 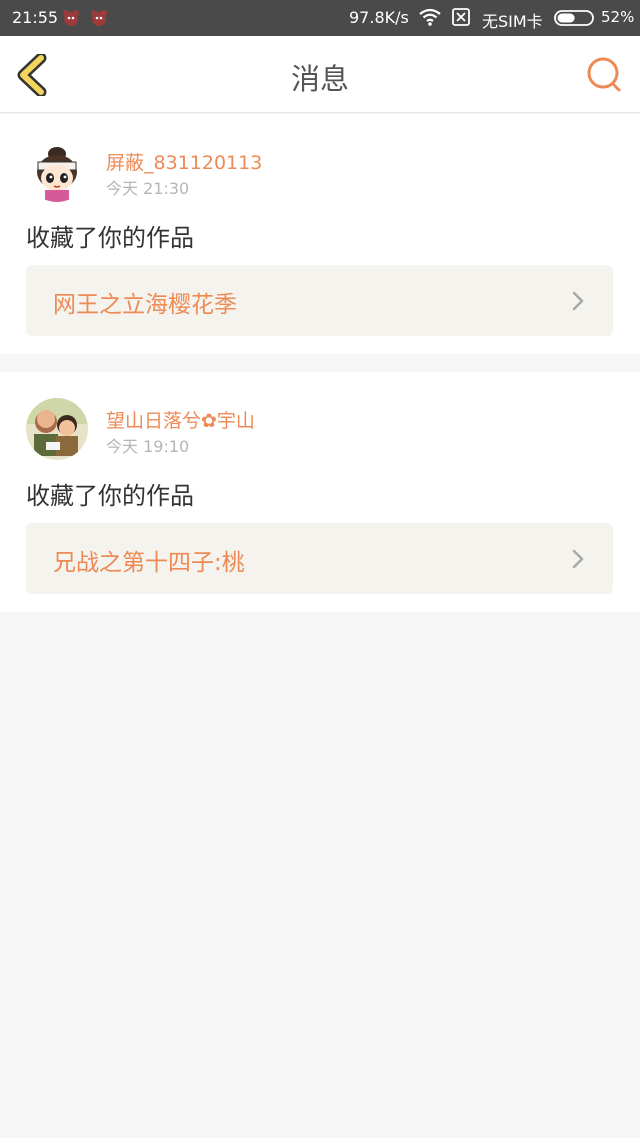 I want to click on status-time: 21:55, so click(x=35, y=17).